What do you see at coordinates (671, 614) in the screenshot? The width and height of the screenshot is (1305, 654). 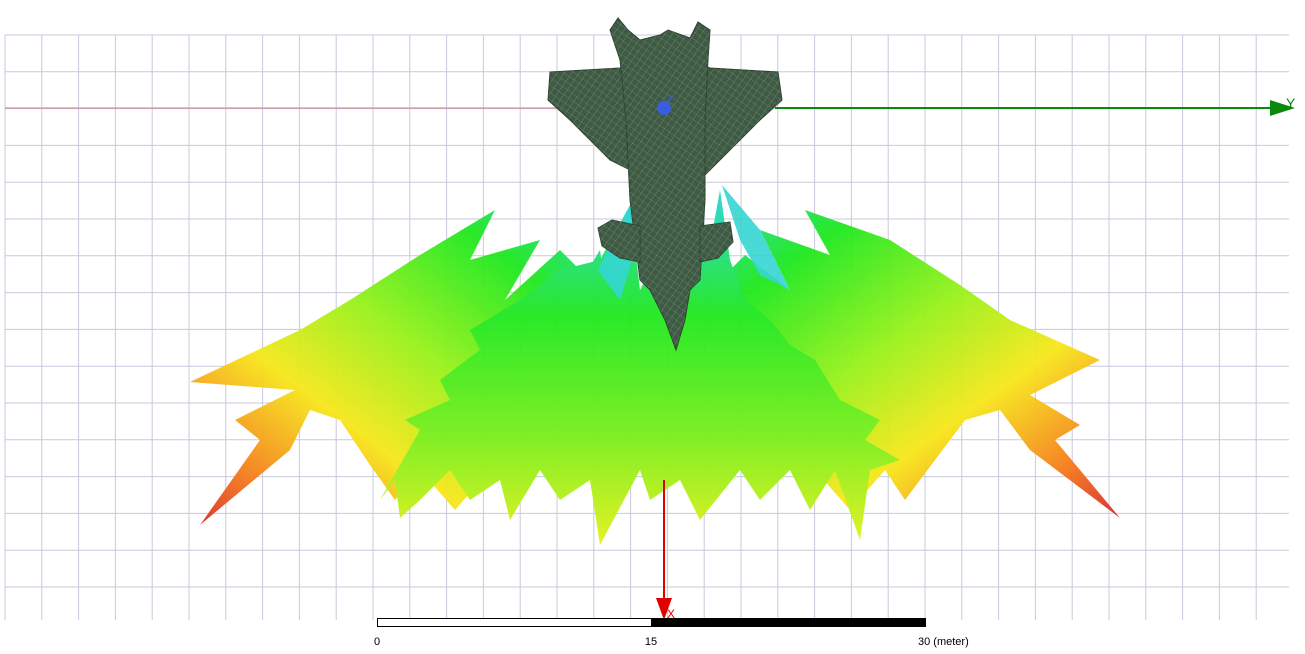 I see `x-axis-label: X` at bounding box center [671, 614].